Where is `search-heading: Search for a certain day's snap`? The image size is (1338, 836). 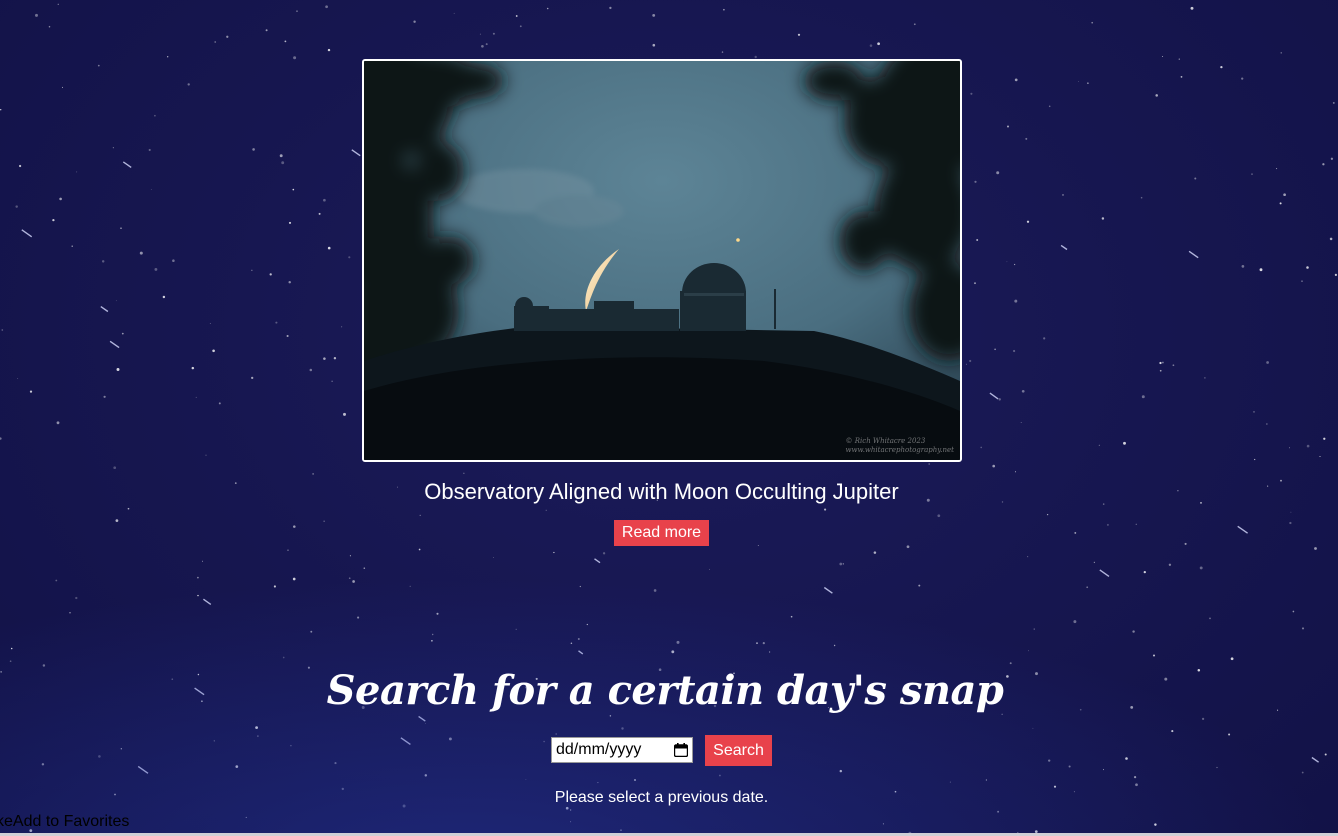
search-heading: Search for a certain day's snap is located at coordinates (665, 690).